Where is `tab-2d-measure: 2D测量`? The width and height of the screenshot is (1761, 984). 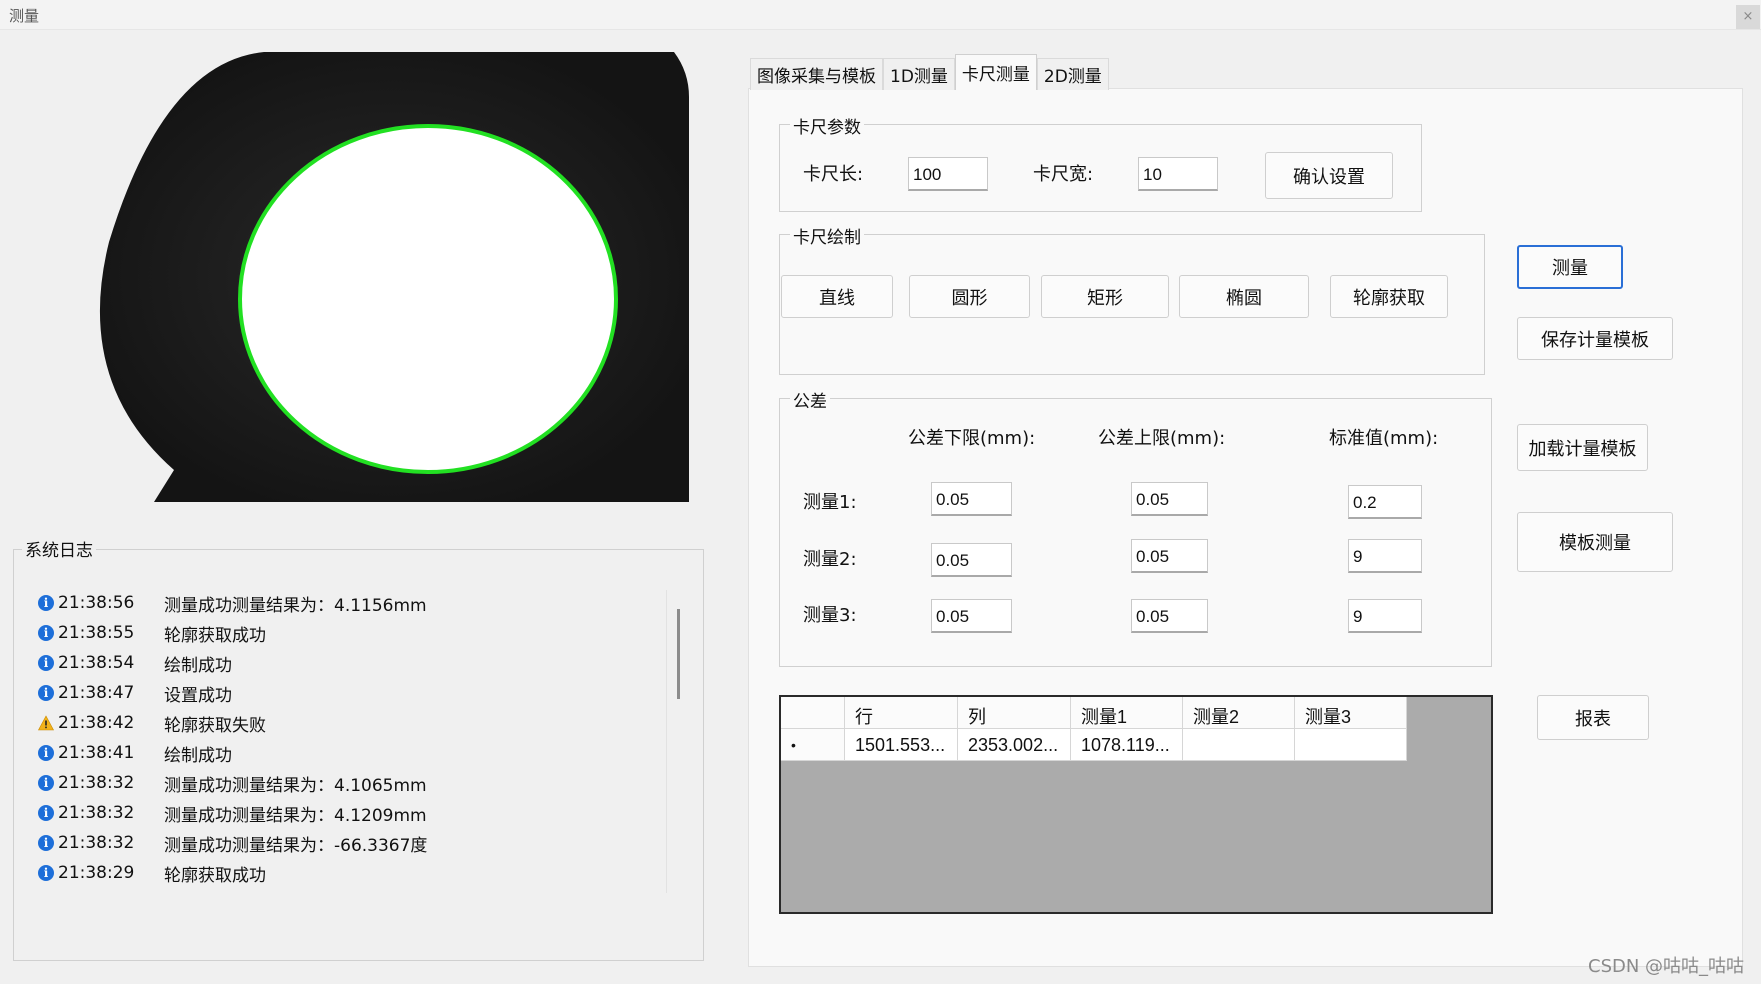 tab-2d-measure: 2D测量 is located at coordinates (1072, 74).